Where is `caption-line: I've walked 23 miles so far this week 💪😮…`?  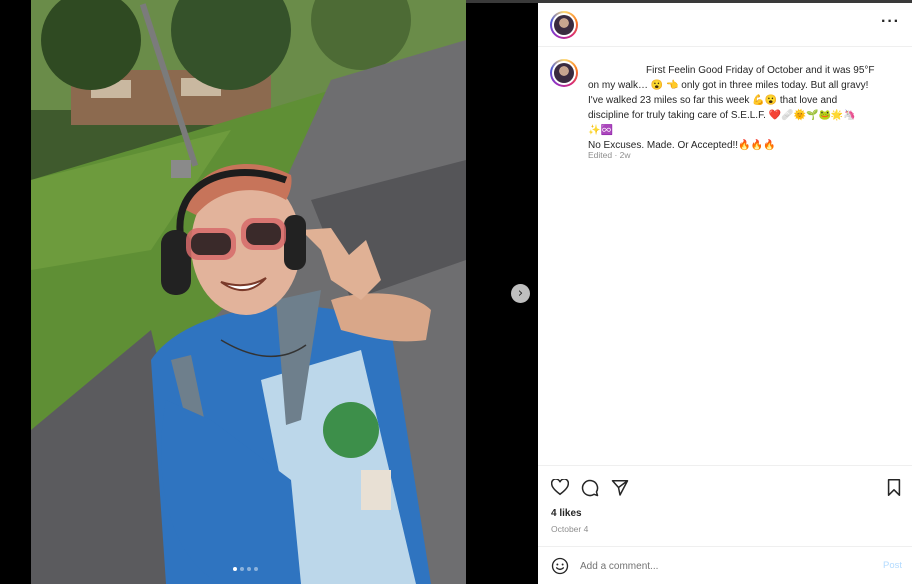 caption-line: I've walked 23 miles so far this week 💪😮… is located at coordinates (713, 100).